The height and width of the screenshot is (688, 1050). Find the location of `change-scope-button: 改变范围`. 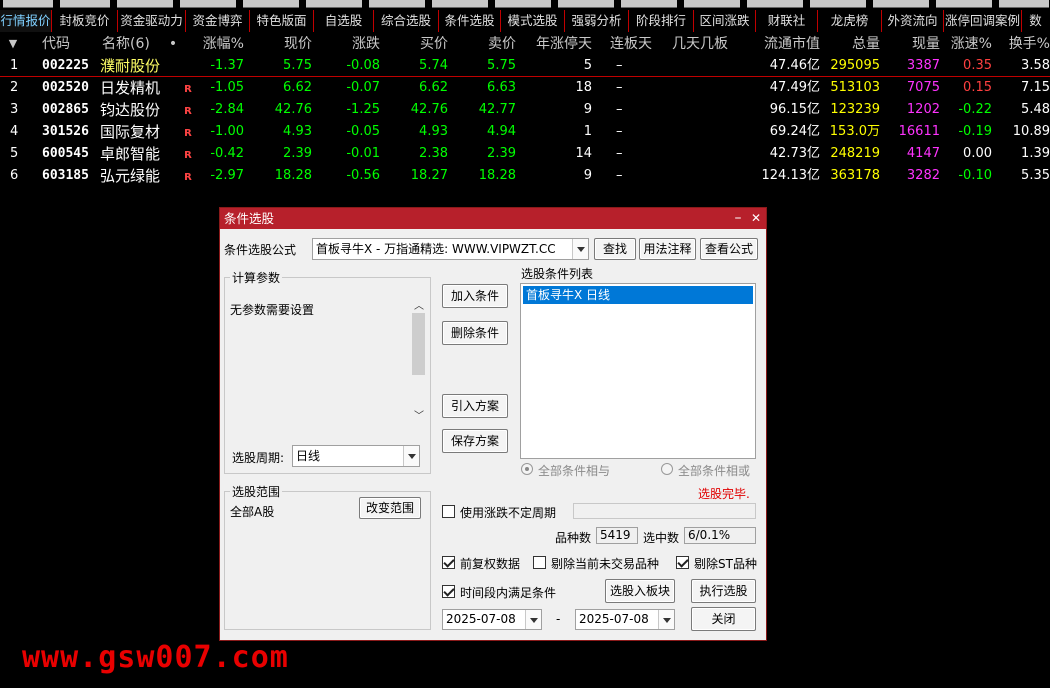

change-scope-button: 改变范围 is located at coordinates (390, 508).